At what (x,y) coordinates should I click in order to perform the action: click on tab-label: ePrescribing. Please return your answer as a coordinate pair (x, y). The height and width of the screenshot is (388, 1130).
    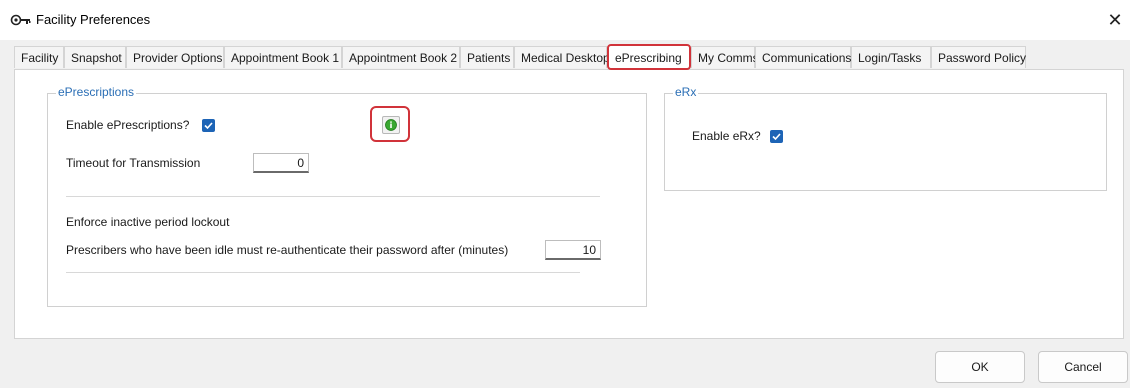
    Looking at the image, I should click on (648, 58).